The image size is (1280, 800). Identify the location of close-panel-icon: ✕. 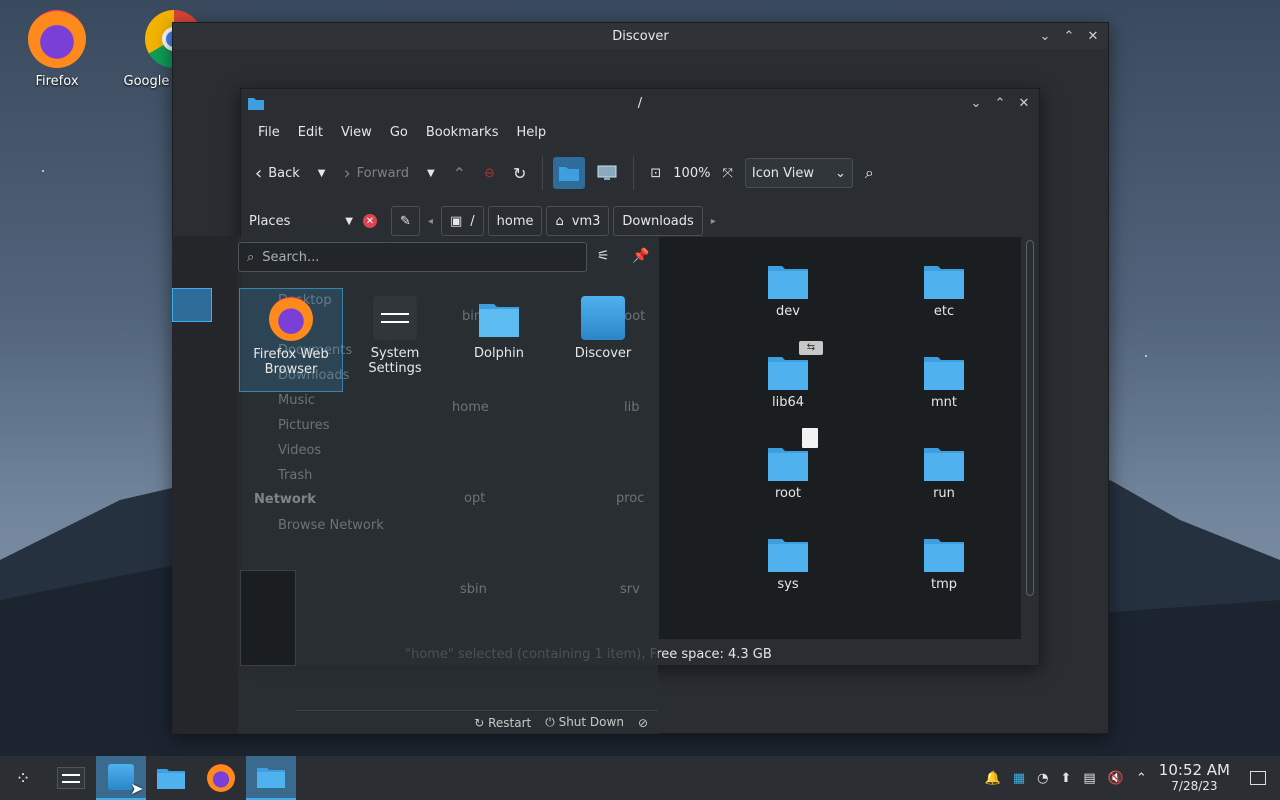
(370, 221).